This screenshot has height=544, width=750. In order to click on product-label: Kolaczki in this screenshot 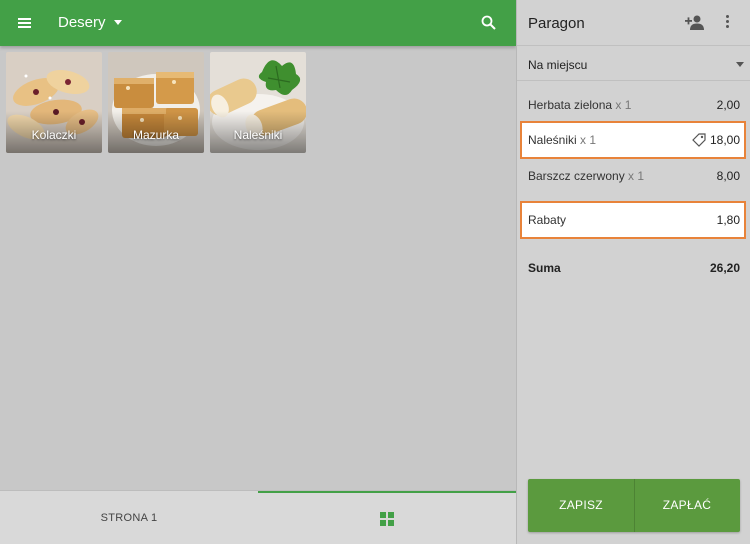, I will do `click(54, 135)`.